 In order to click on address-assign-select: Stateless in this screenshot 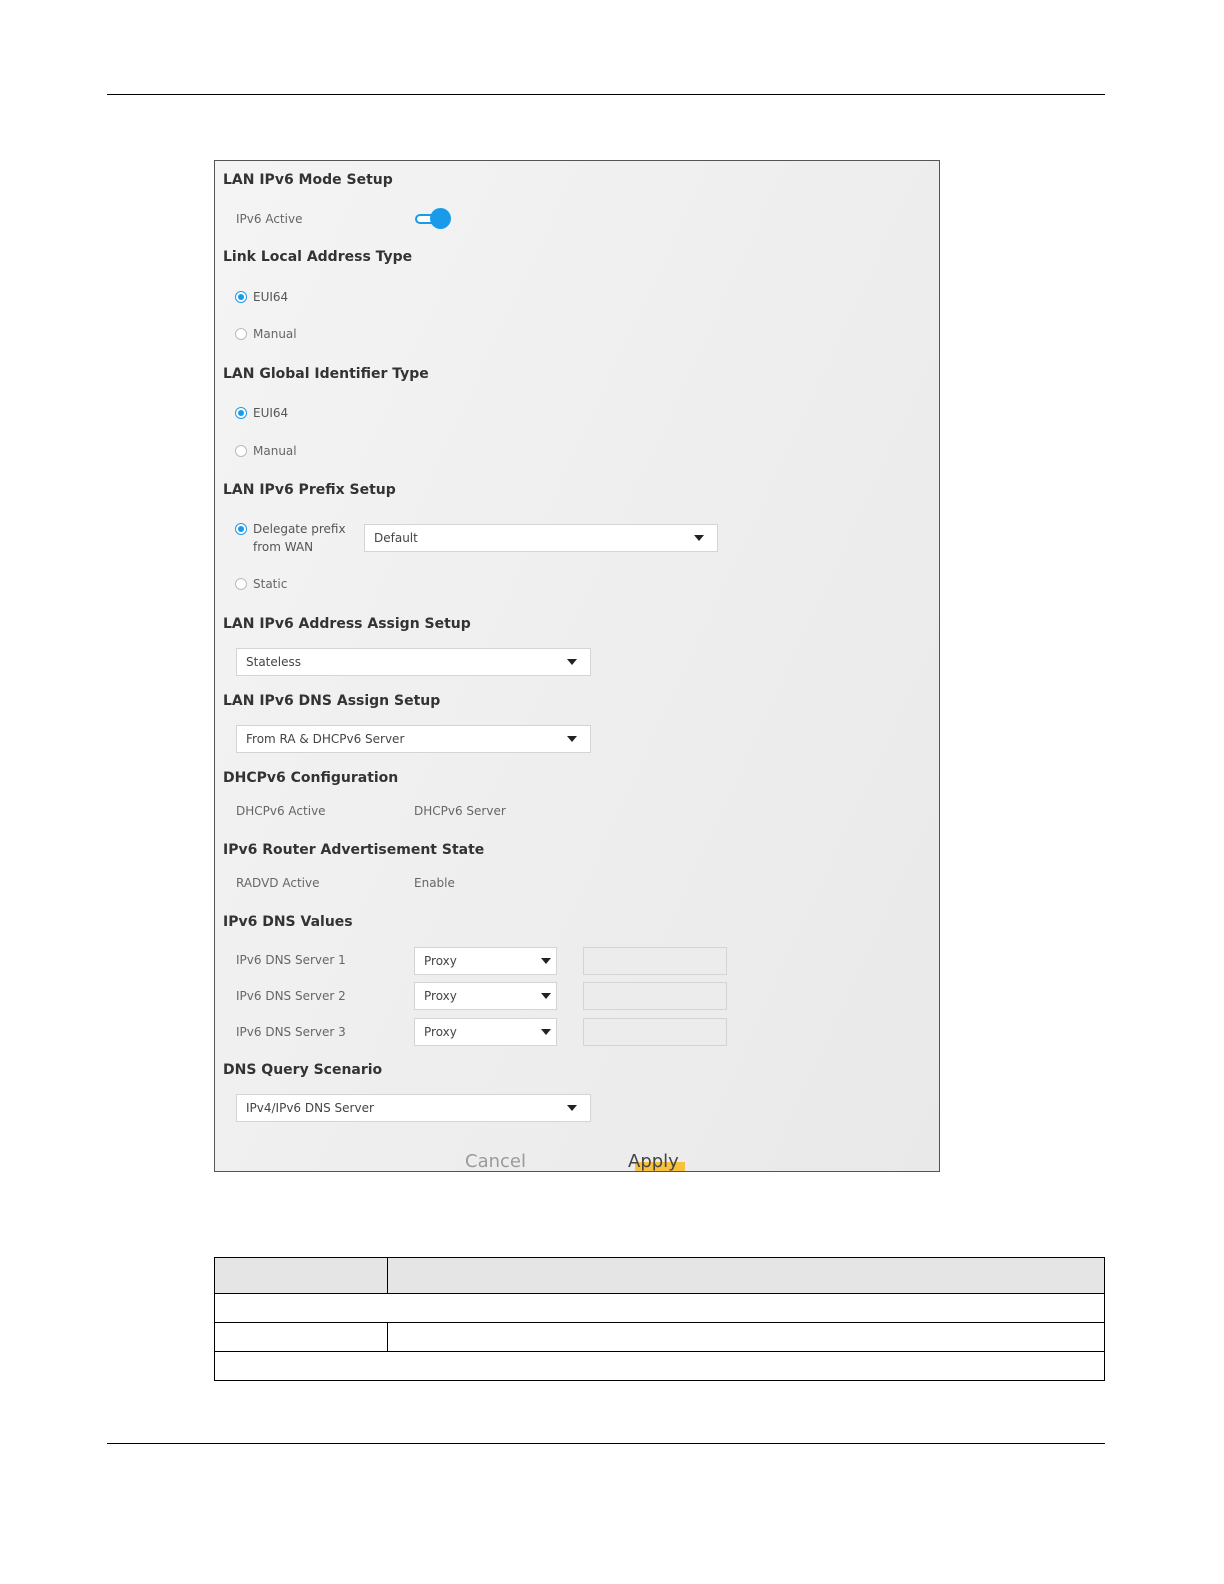, I will do `click(413, 662)`.